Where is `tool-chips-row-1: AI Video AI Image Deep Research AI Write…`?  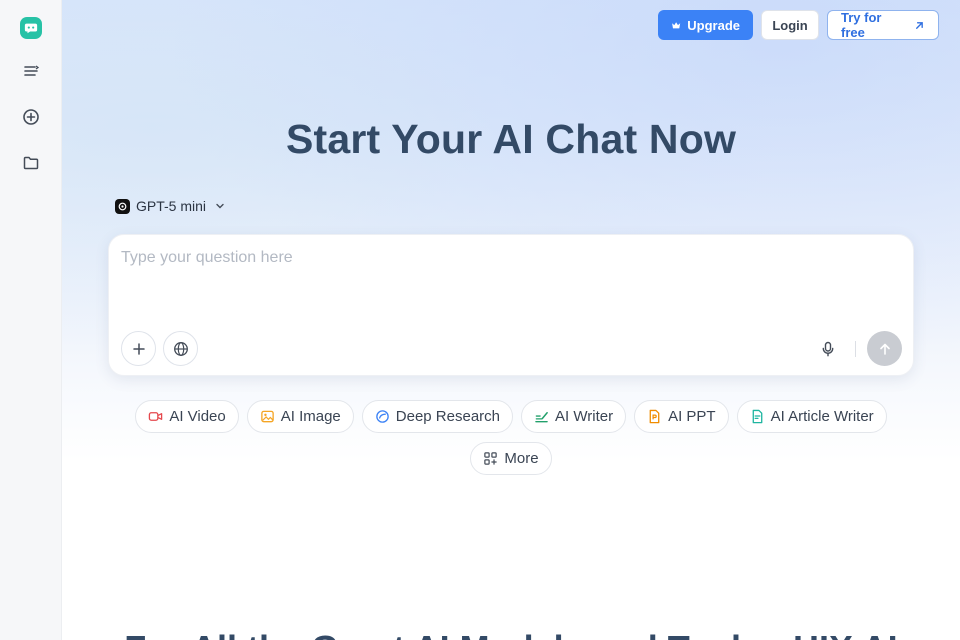
tool-chips-row-1: AI Video AI Image Deep Research AI Write… is located at coordinates (511, 416).